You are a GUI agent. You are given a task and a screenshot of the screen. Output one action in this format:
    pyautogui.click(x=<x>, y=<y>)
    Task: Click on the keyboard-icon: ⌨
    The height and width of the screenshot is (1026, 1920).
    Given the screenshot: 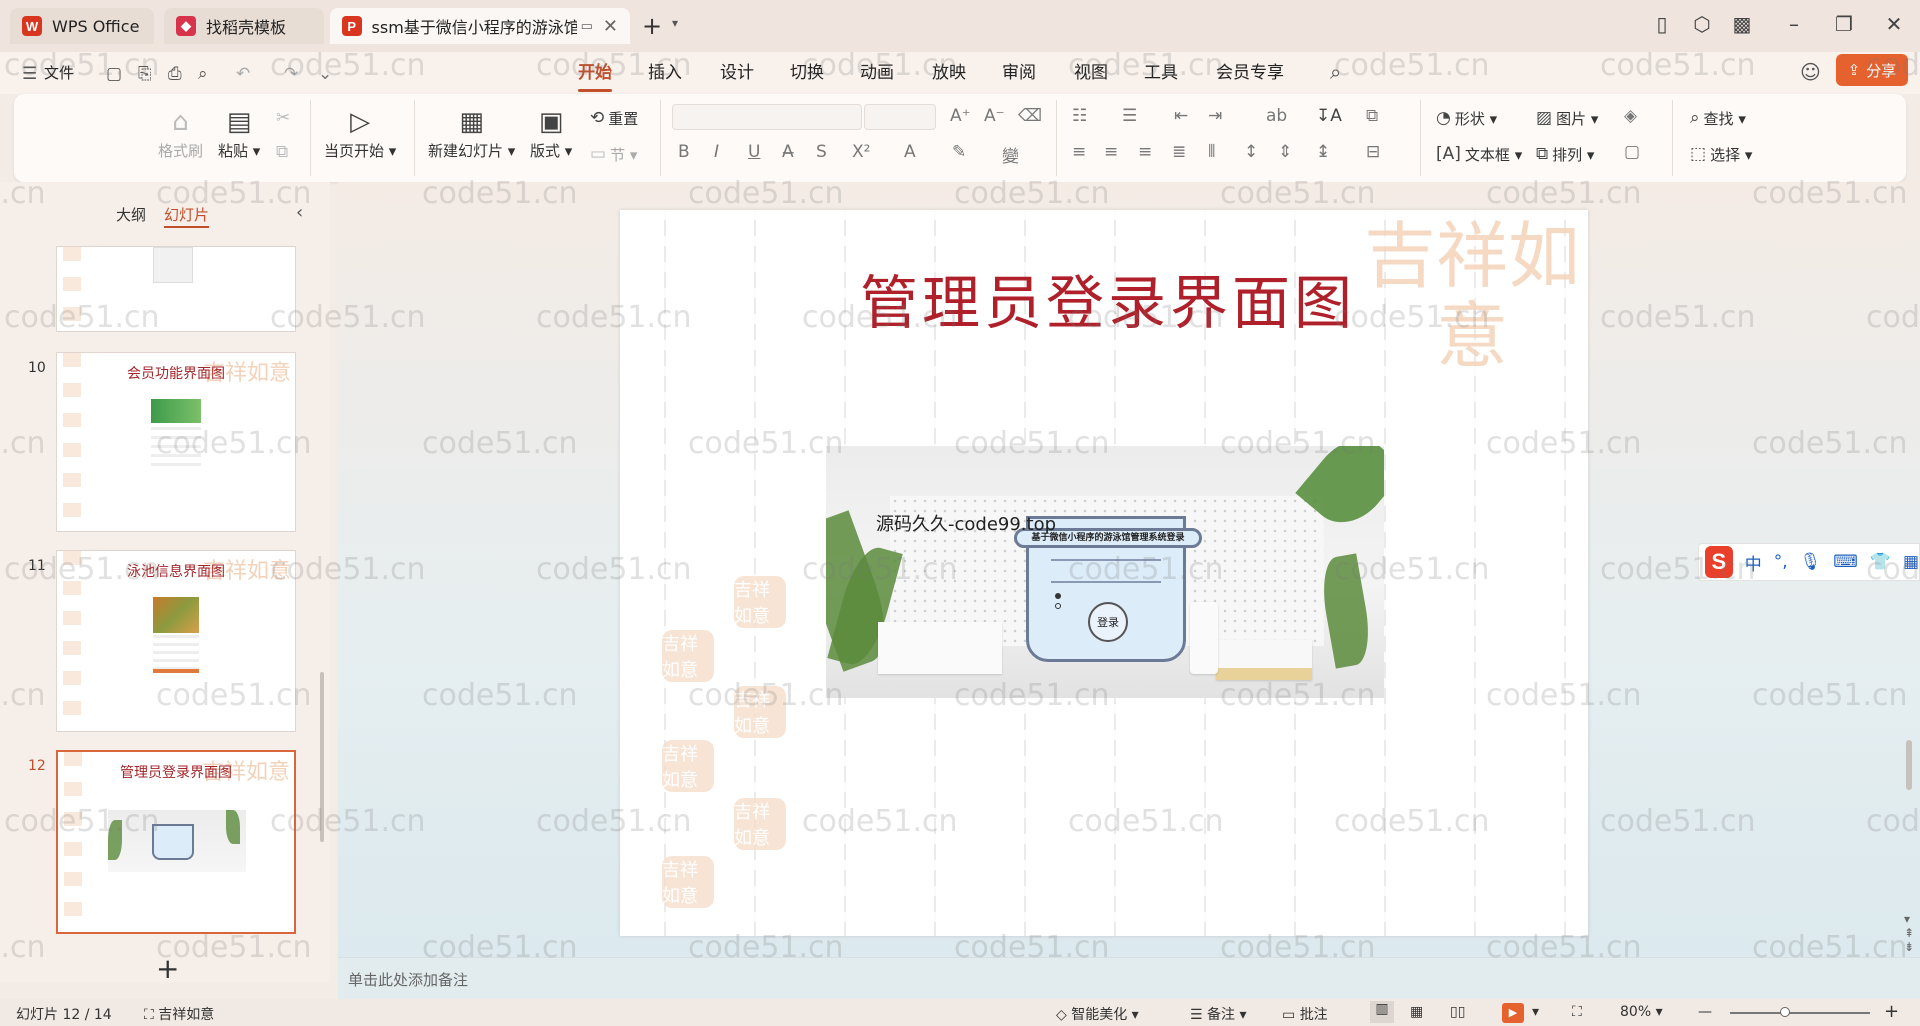 What is the action you would take?
    pyautogui.click(x=1845, y=562)
    